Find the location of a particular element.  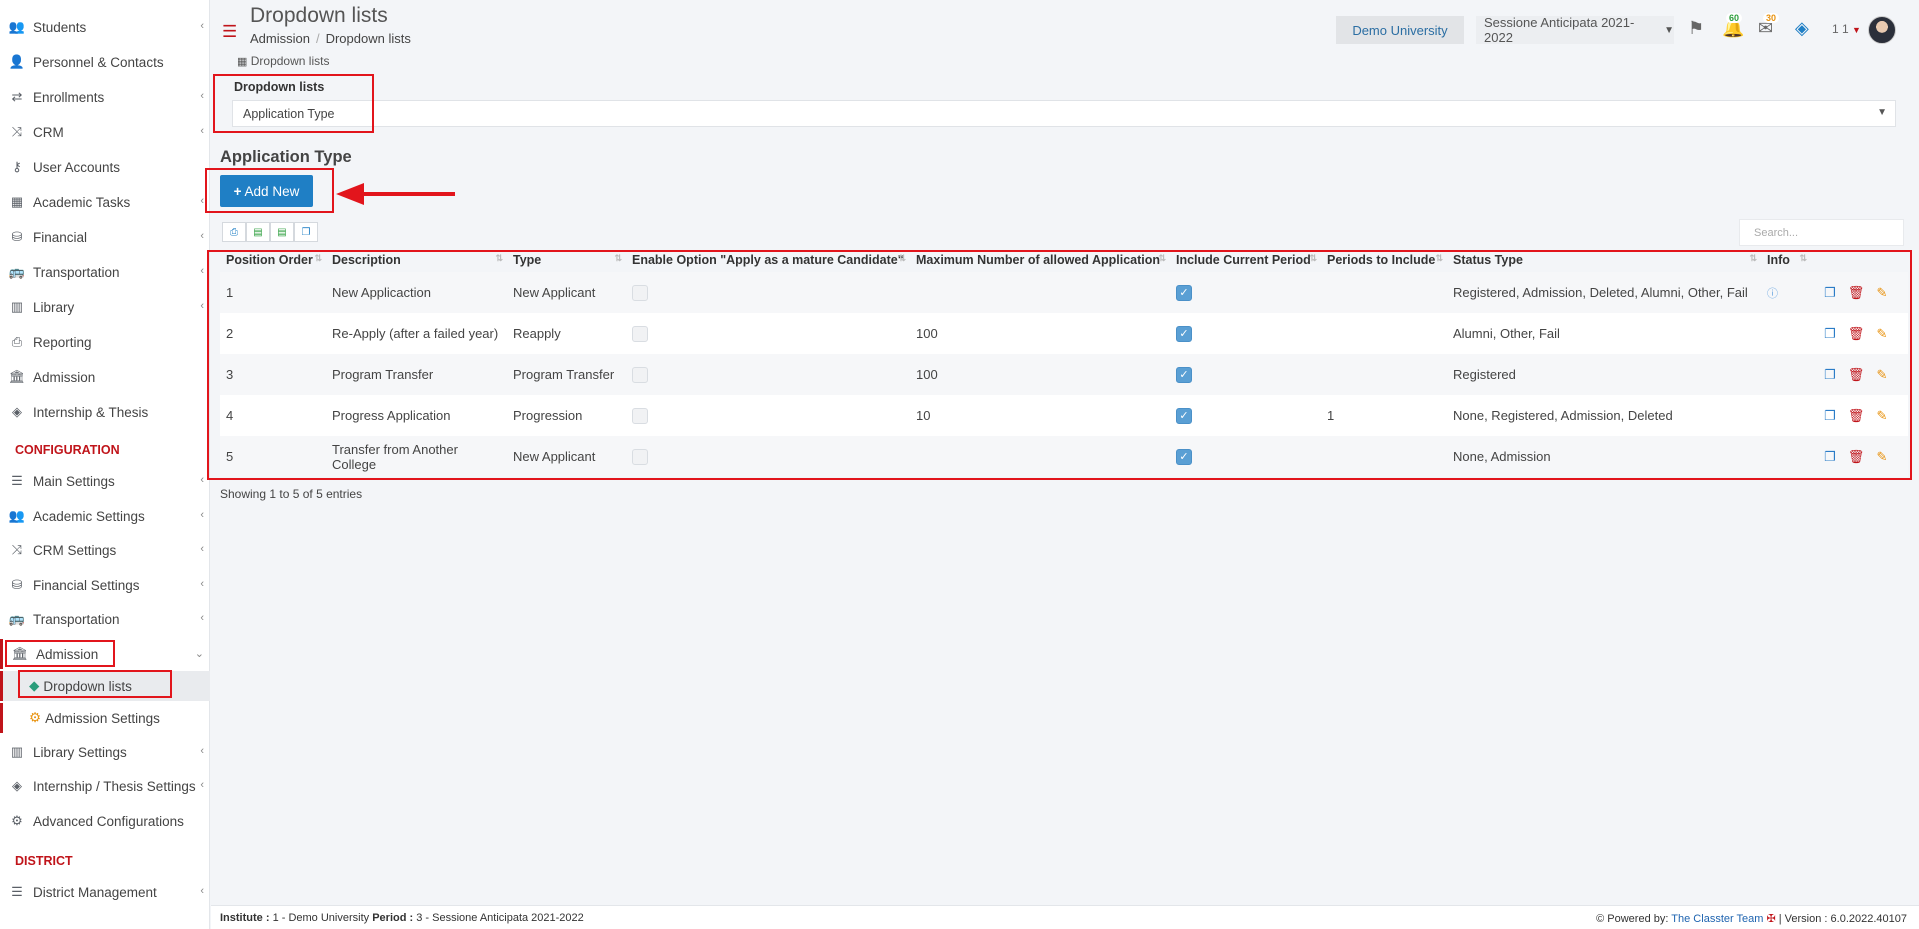

column-header: Info ⇅ is located at coordinates (1786, 259).